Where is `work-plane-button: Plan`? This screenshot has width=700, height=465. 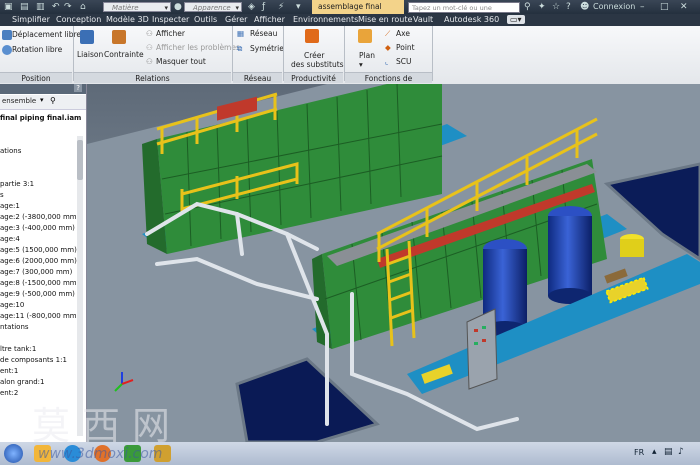
work-plane-button: Plan is located at coordinates (367, 55).